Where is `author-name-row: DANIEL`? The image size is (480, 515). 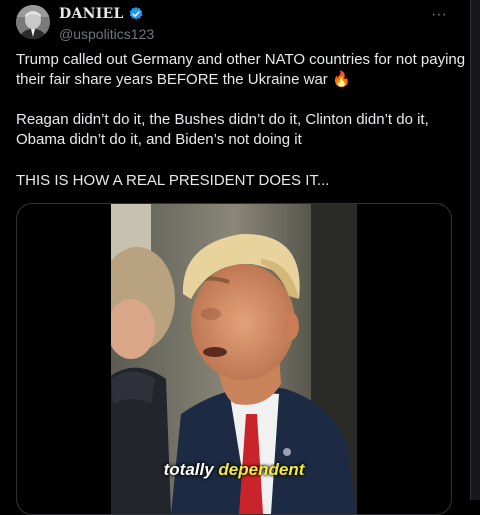 author-name-row: DANIEL is located at coordinates (101, 14).